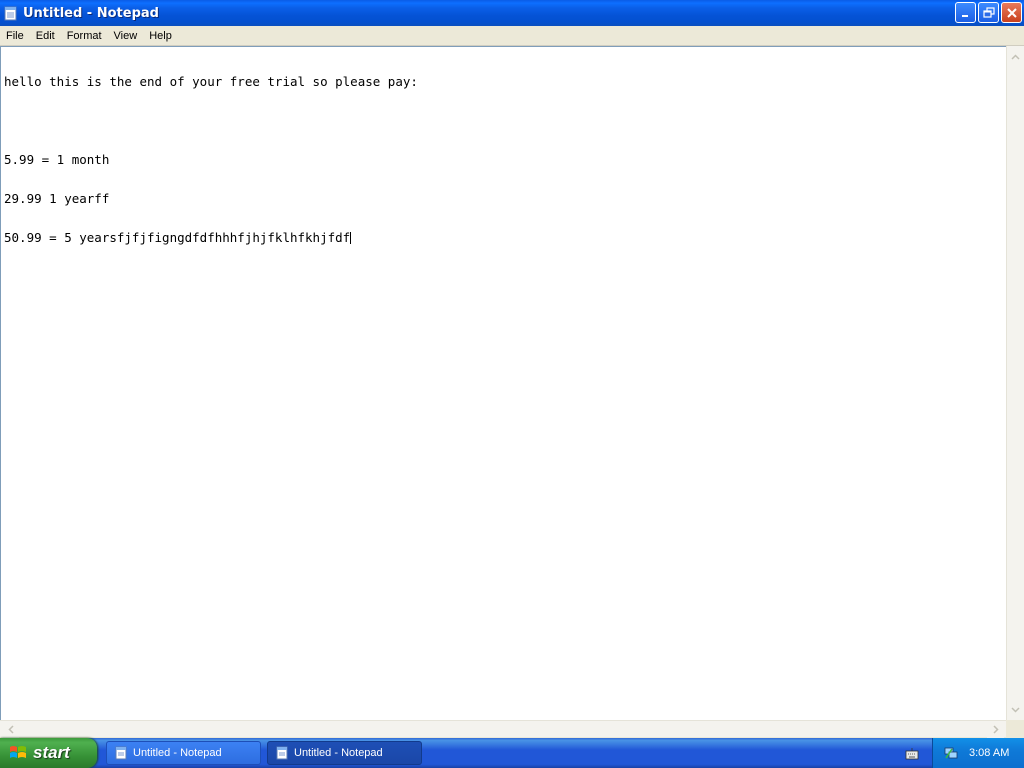 The height and width of the screenshot is (768, 1024). Describe the element at coordinates (989, 753) in the screenshot. I see `clock: 3:08 AM` at that location.